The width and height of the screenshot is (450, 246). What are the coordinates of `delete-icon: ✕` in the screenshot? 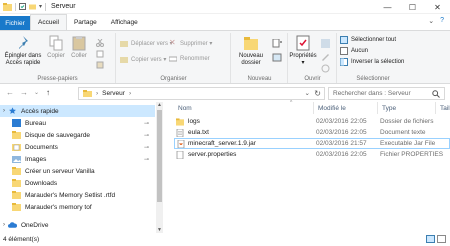 It's located at (172, 42).